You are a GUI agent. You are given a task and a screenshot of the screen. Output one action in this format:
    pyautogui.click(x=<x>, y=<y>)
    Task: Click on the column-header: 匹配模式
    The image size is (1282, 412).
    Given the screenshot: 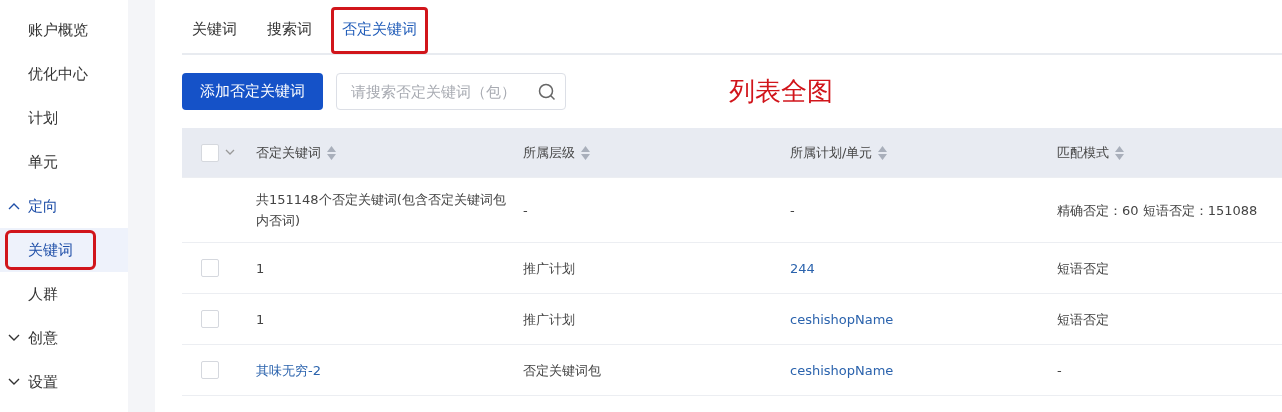 What is the action you would take?
    pyautogui.click(x=1090, y=153)
    